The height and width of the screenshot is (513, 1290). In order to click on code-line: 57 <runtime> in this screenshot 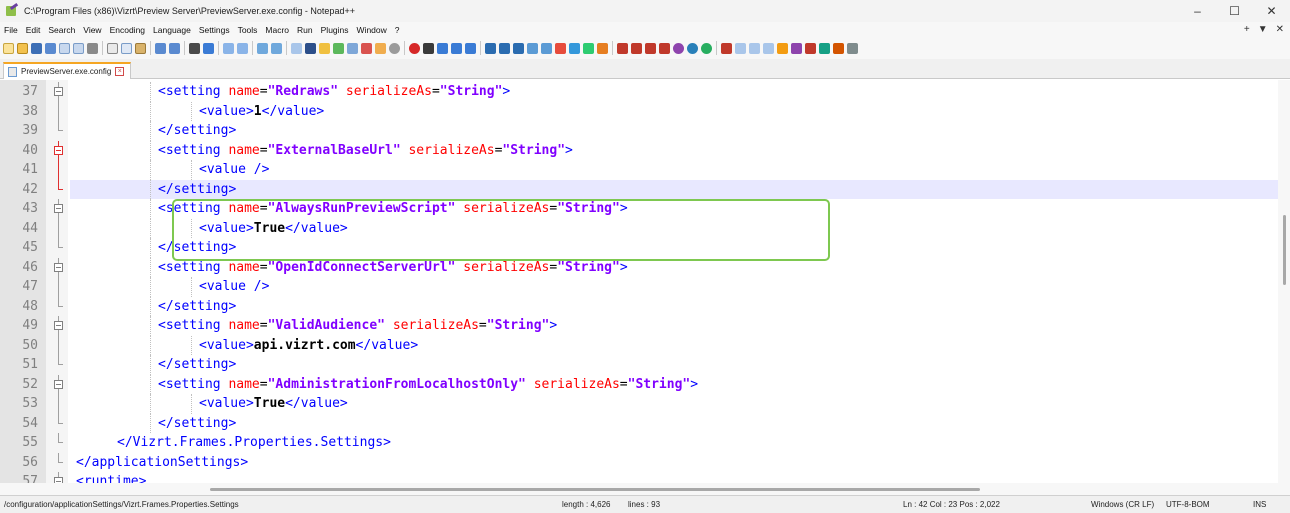, I will do `click(640, 477)`.